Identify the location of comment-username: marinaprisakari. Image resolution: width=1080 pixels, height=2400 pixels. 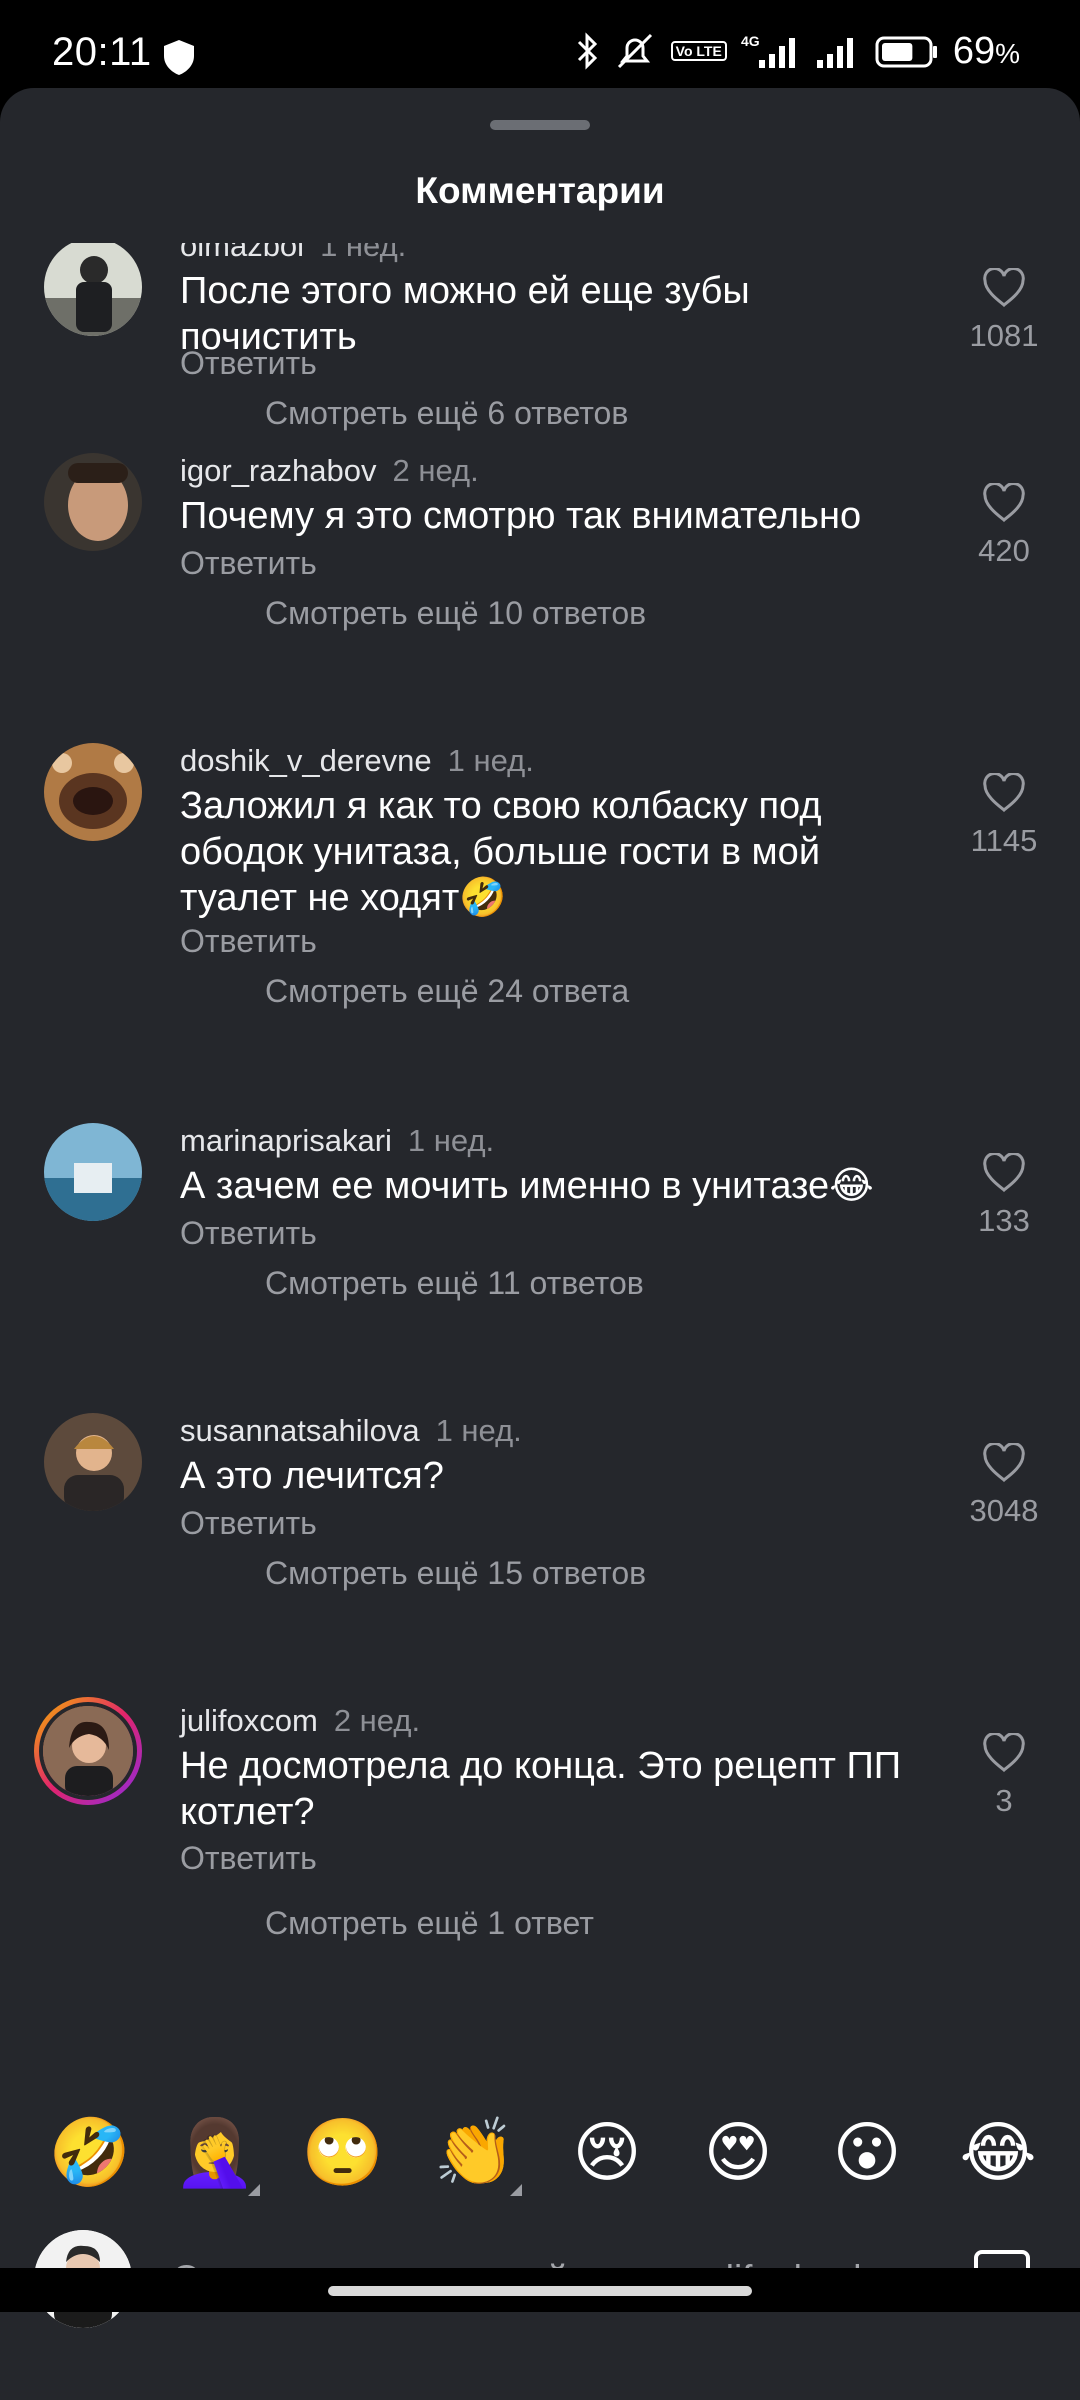
(286, 1140).